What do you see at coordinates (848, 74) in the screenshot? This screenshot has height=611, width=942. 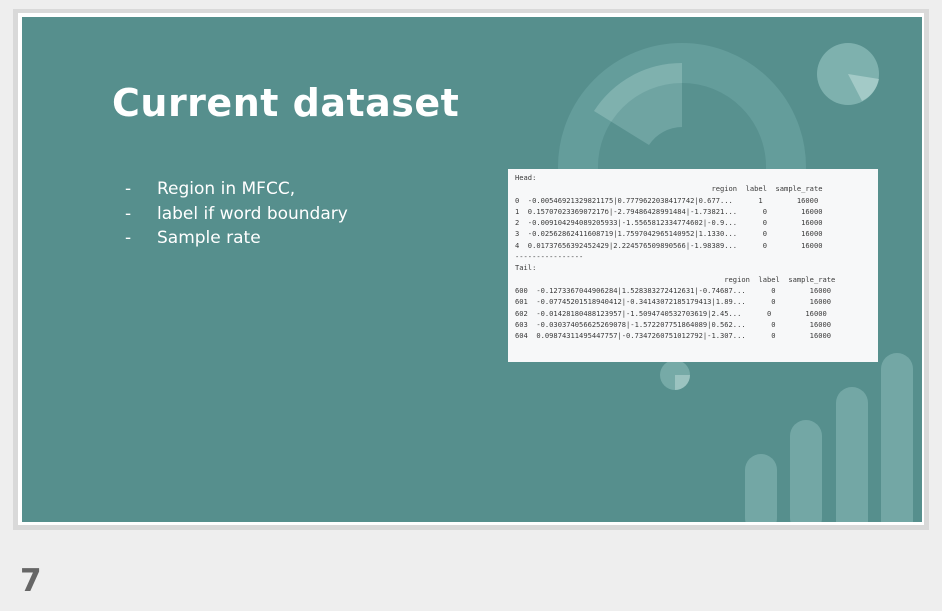 I see `pie-decoration` at bounding box center [848, 74].